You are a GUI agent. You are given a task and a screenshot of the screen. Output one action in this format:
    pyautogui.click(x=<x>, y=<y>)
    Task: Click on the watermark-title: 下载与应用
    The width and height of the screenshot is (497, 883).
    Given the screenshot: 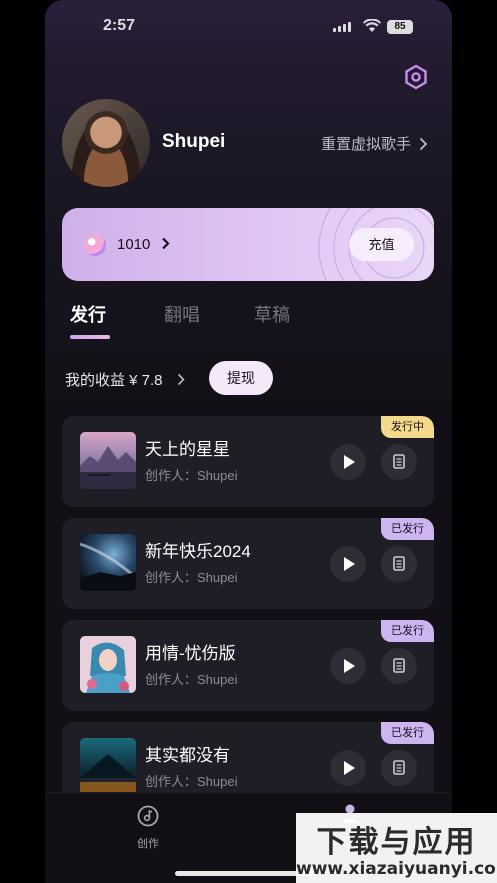 What is the action you would take?
    pyautogui.click(x=396, y=842)
    